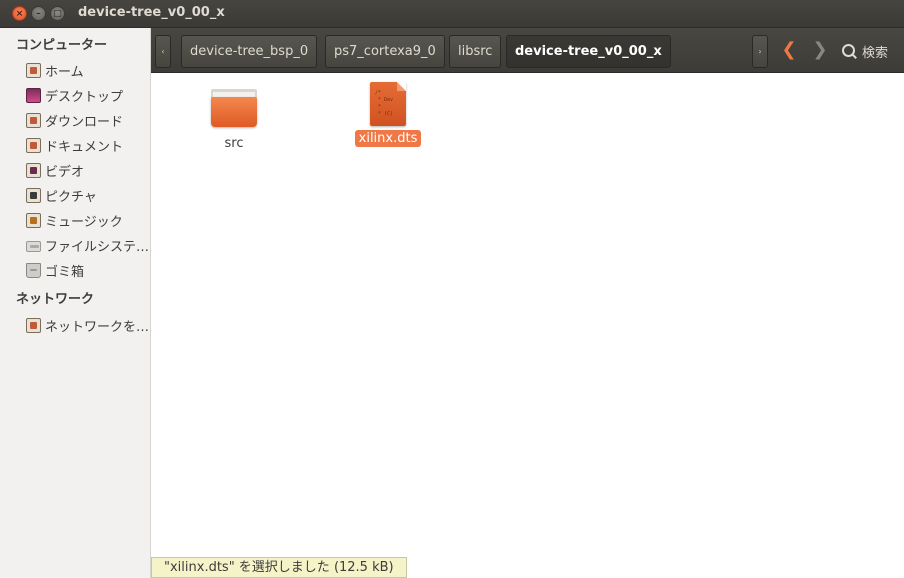 This screenshot has height=578, width=904. Describe the element at coordinates (65, 272) in the screenshot. I see `sidebar-item-label: ゴミ箱` at that location.